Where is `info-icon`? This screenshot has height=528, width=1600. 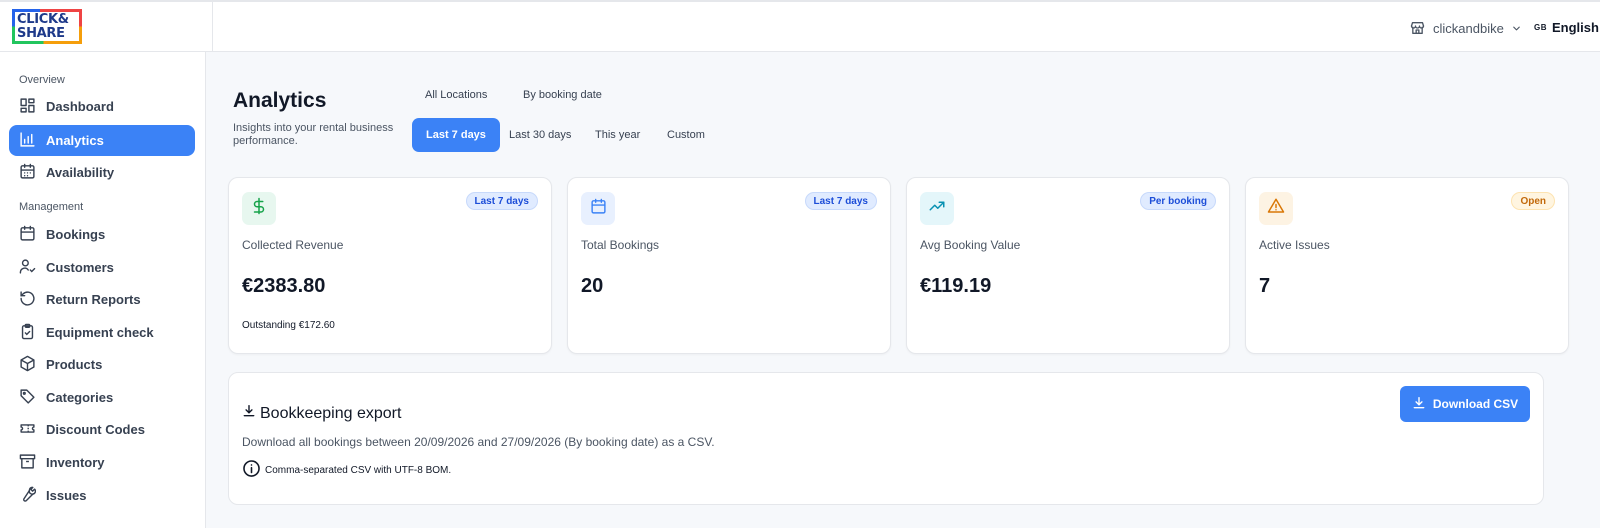 info-icon is located at coordinates (251, 470).